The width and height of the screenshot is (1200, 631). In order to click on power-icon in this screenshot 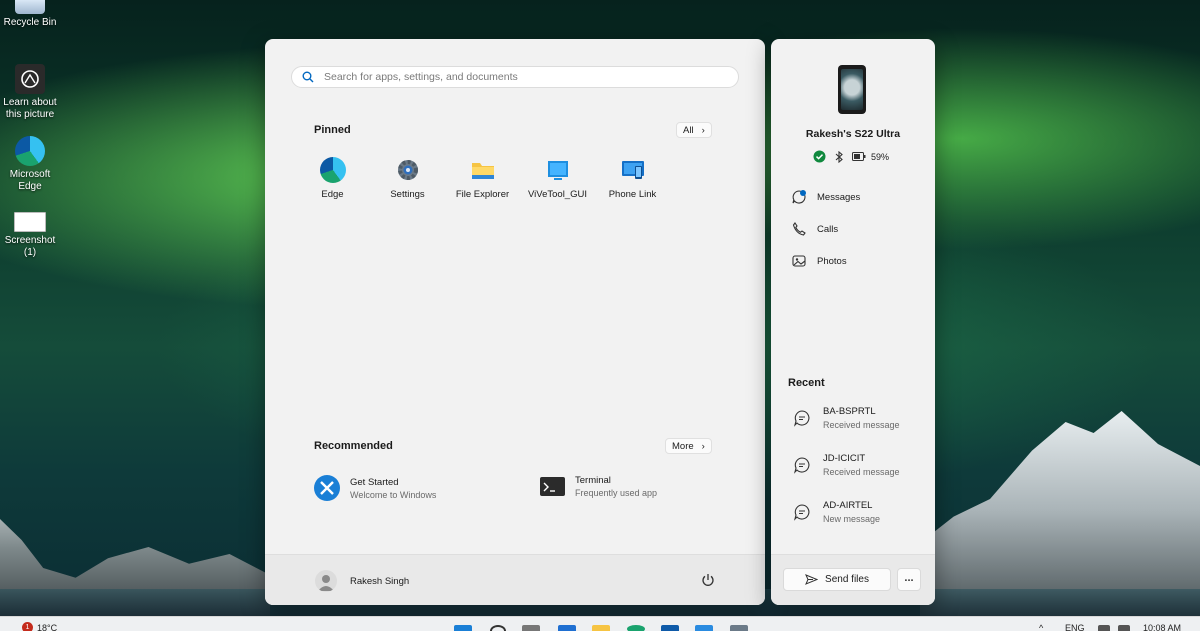, I will do `click(708, 580)`.